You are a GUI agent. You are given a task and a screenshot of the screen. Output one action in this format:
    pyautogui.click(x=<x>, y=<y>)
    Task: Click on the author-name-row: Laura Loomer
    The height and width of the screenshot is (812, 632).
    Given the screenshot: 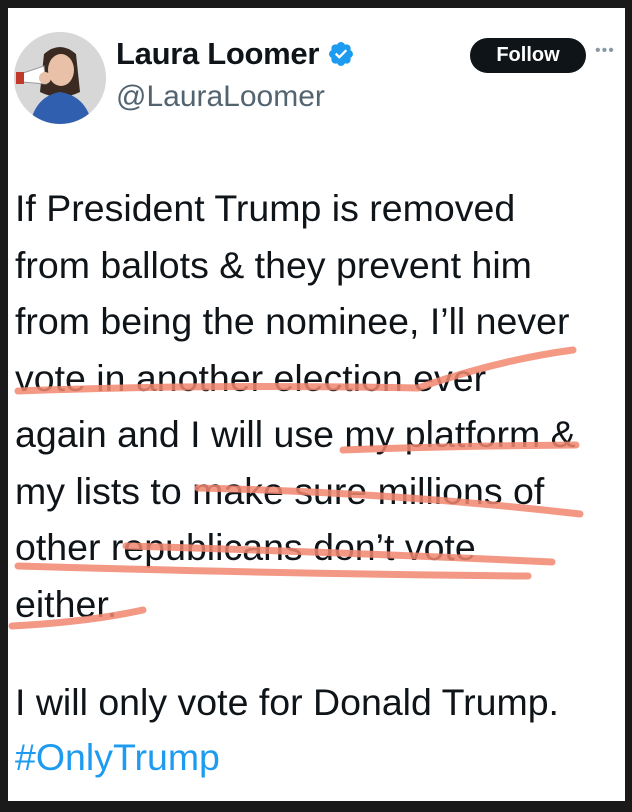 What is the action you would take?
    pyautogui.click(x=235, y=54)
    